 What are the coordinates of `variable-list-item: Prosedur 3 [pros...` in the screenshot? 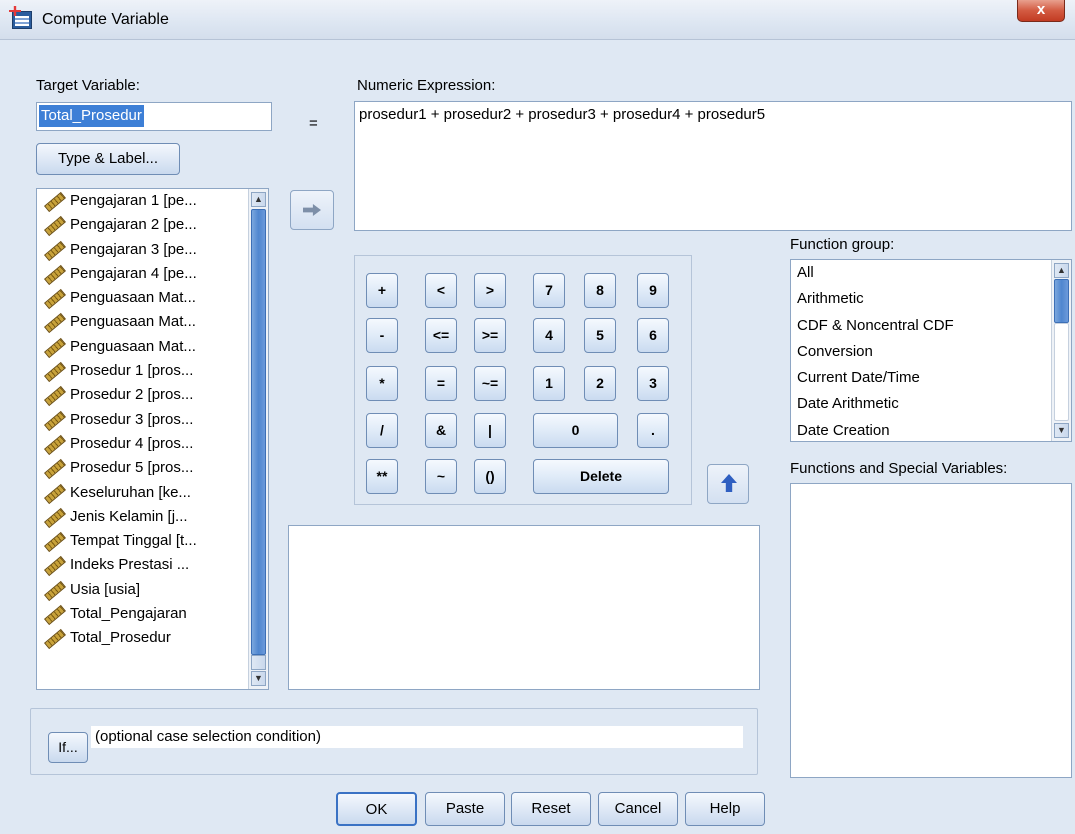 It's located at (152, 420).